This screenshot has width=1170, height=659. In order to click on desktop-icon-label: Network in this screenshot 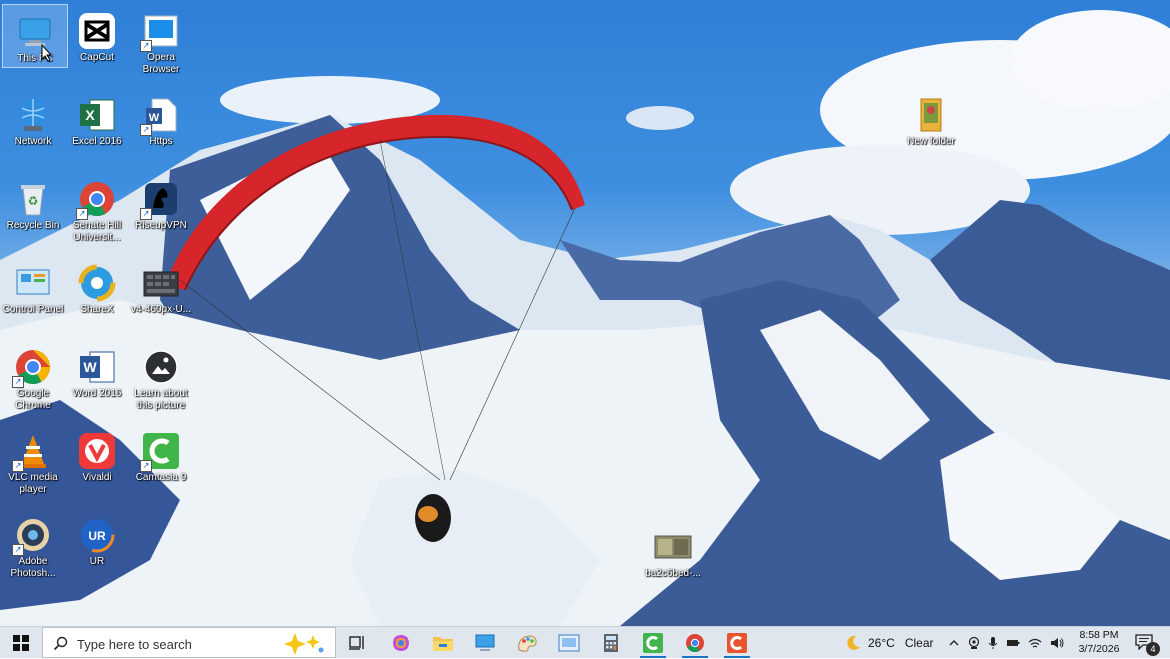, I will do `click(33, 141)`.